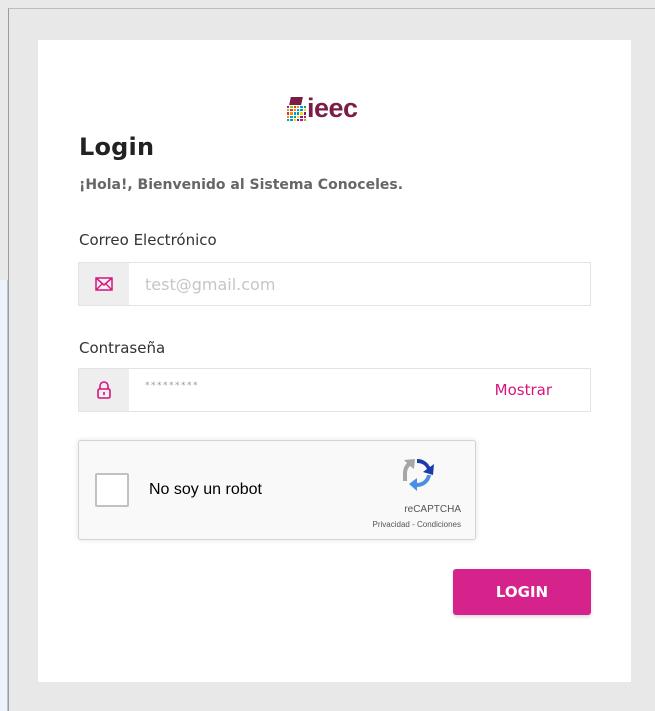 This screenshot has height=711, width=655. What do you see at coordinates (296, 109) in the screenshot?
I see `ballot-box-icon` at bounding box center [296, 109].